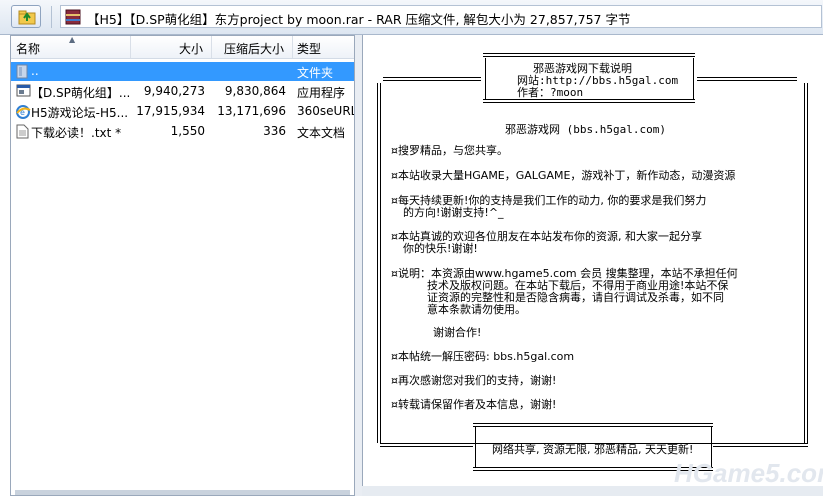 The width and height of the screenshot is (823, 496). What do you see at coordinates (170, 111) in the screenshot?
I see `file-size: 17,915,934` at bounding box center [170, 111].